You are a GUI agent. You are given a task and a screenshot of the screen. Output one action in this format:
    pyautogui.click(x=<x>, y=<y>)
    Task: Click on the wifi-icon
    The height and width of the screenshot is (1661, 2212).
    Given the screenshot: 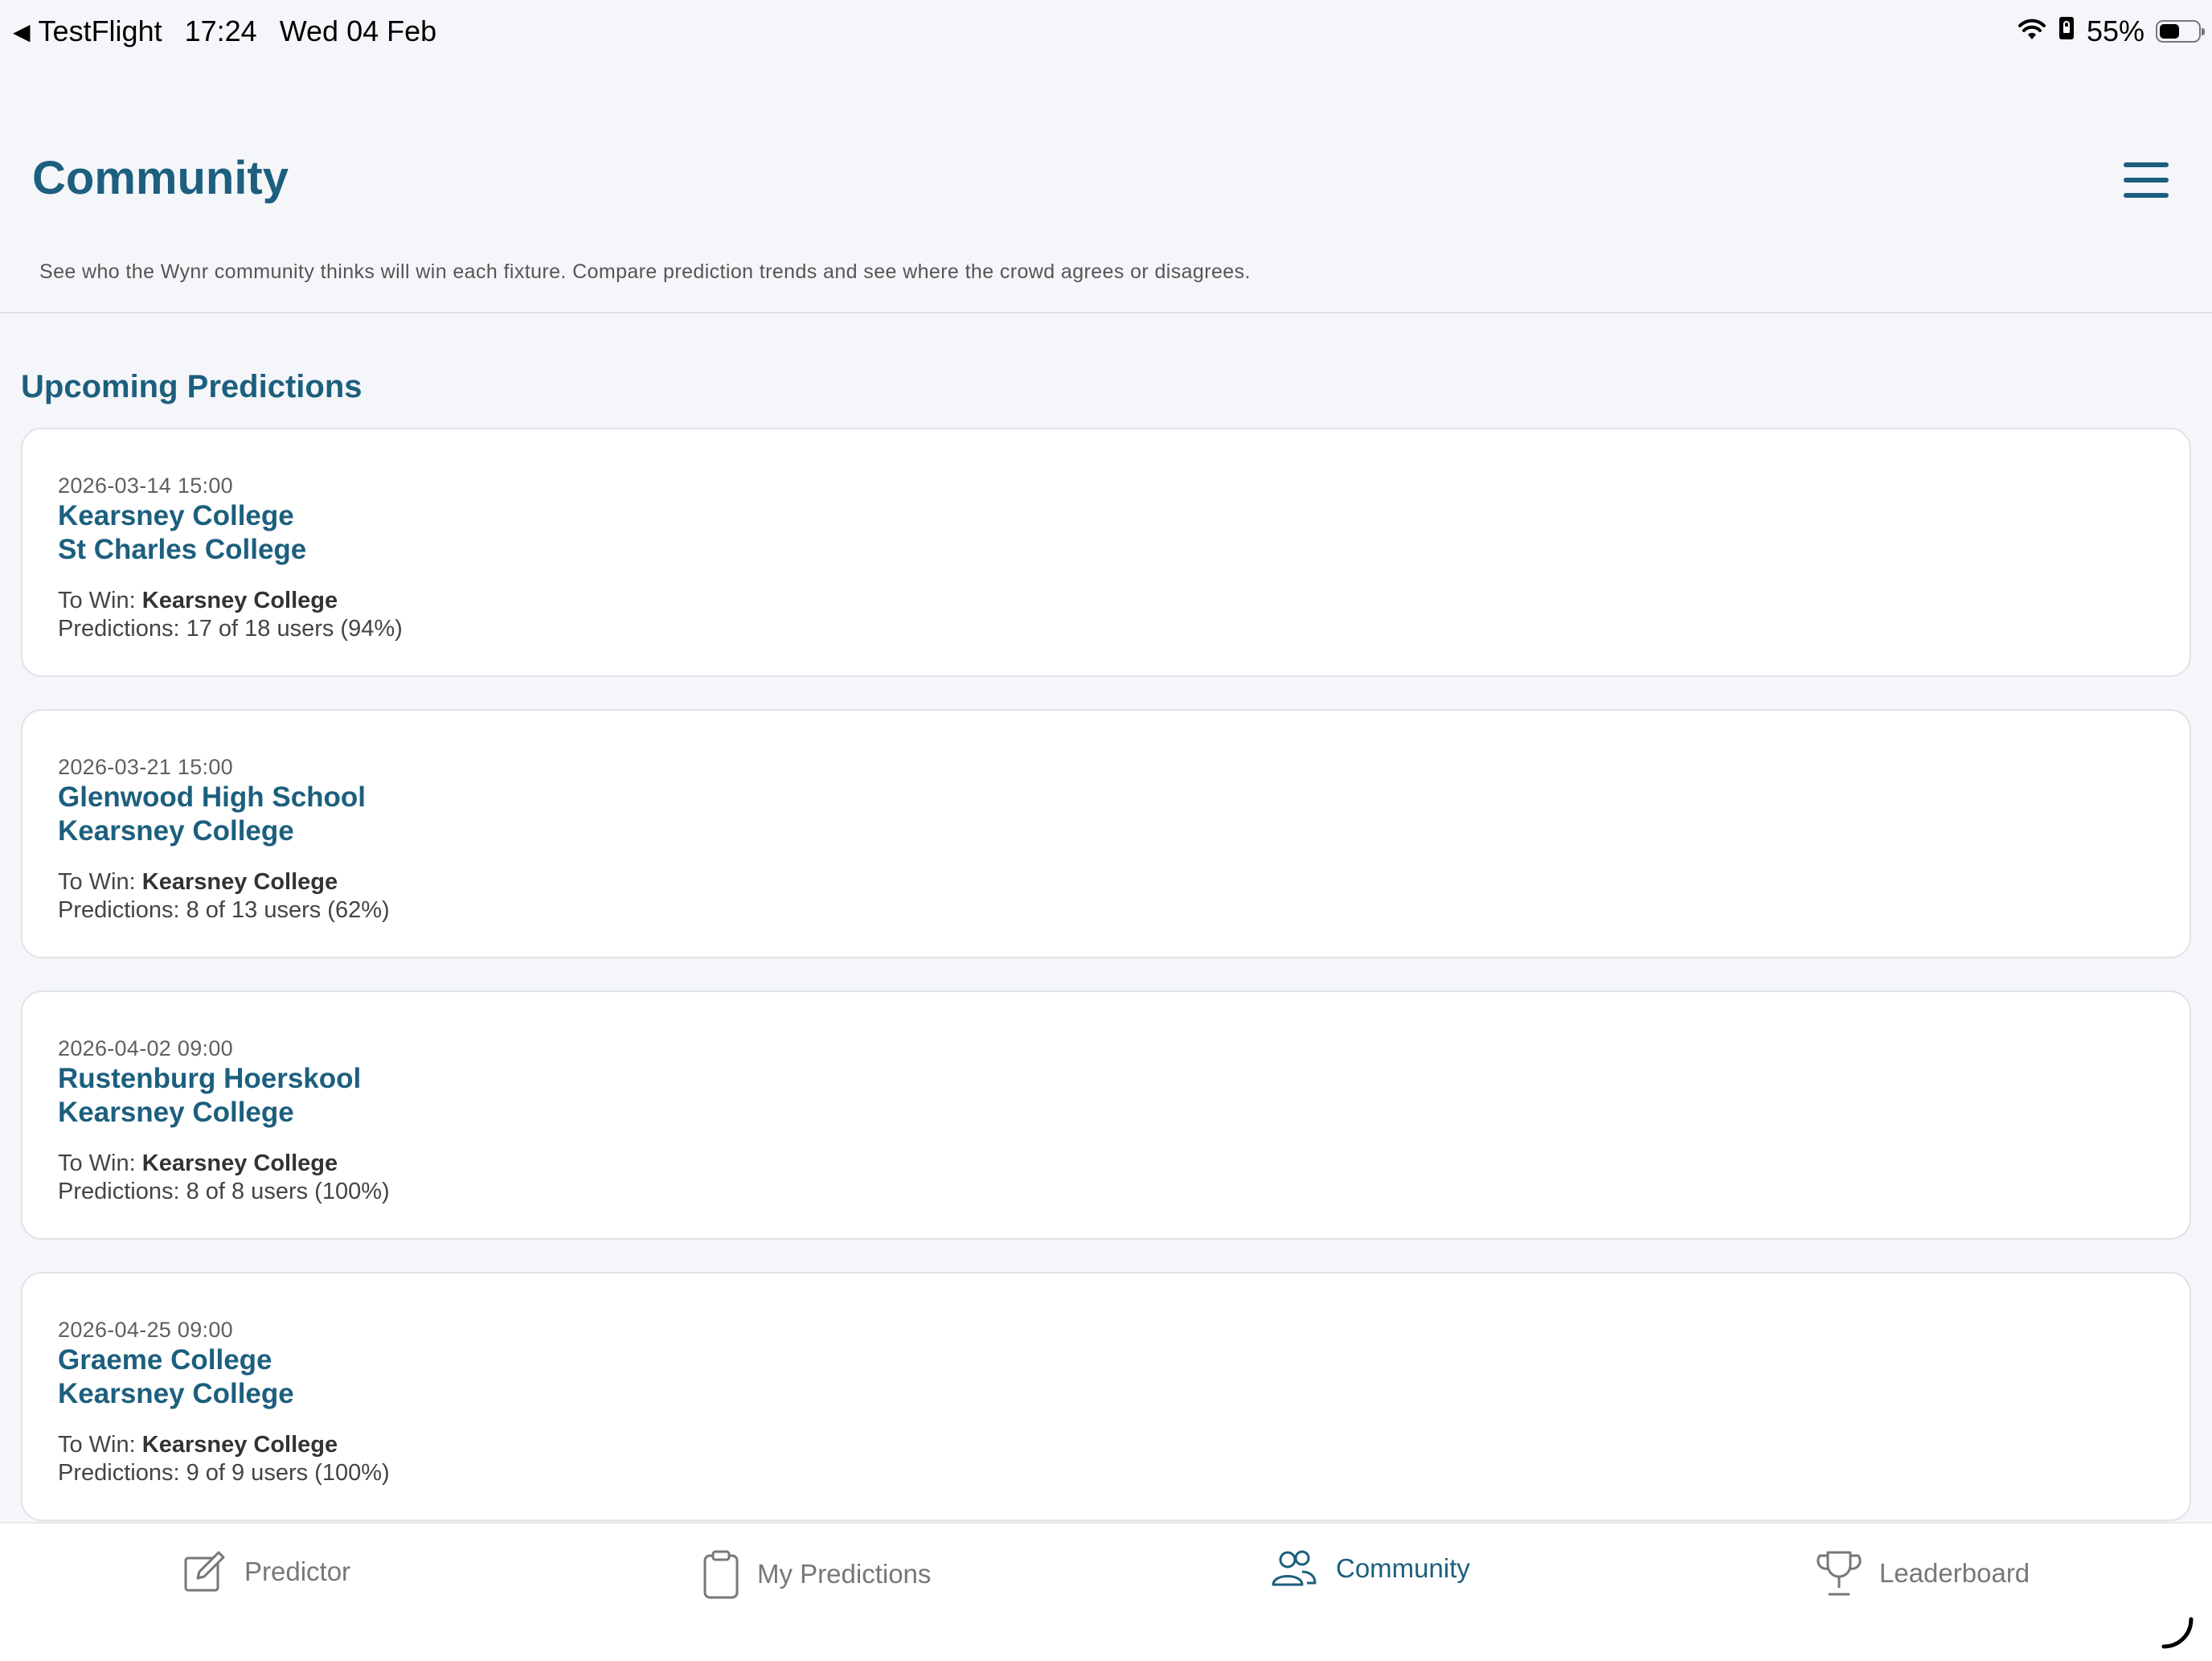 What is the action you would take?
    pyautogui.click(x=2031, y=31)
    